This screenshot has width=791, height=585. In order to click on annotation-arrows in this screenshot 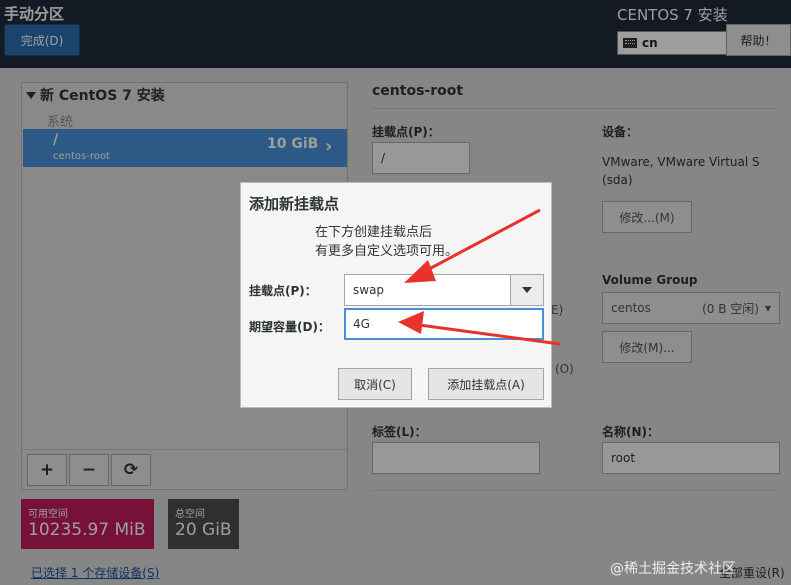, I will do `click(479, 277)`.